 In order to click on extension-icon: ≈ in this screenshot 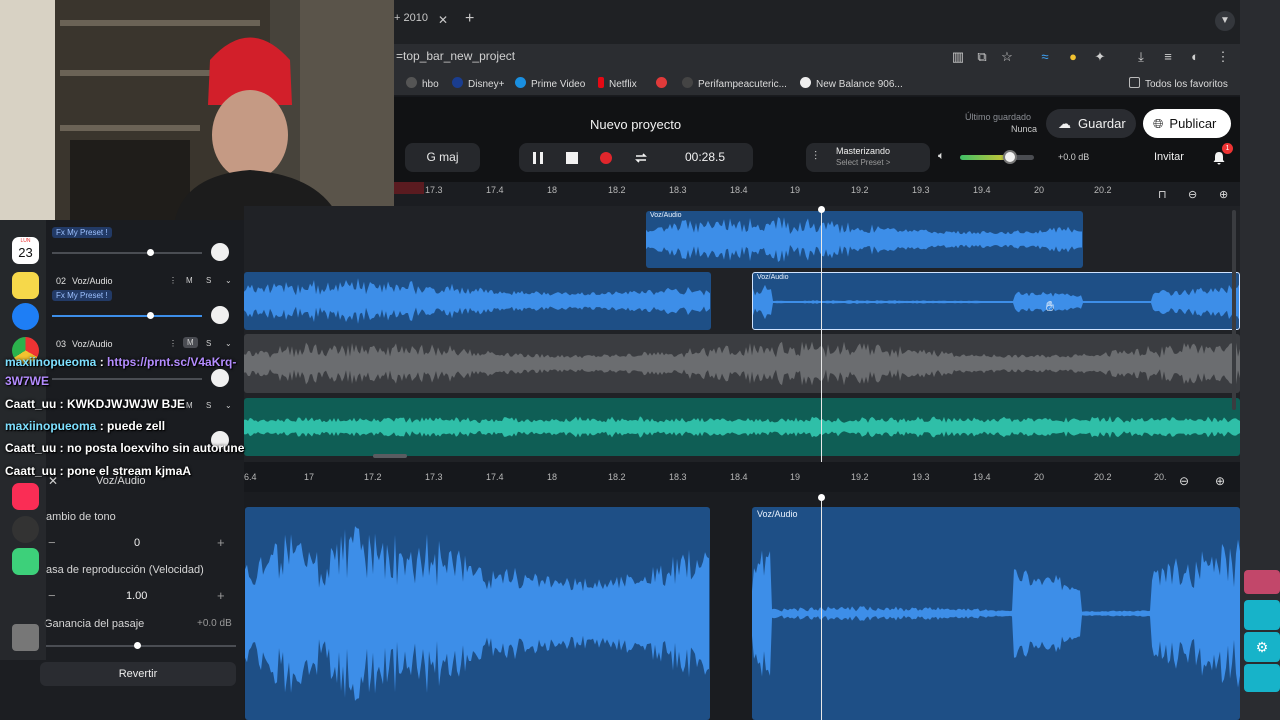, I will do `click(1045, 57)`.